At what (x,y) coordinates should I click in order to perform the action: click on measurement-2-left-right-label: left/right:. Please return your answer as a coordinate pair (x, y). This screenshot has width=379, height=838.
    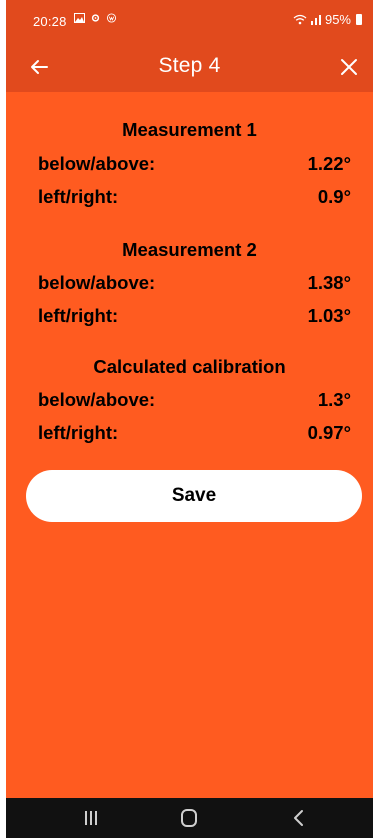
    Looking at the image, I should click on (78, 315).